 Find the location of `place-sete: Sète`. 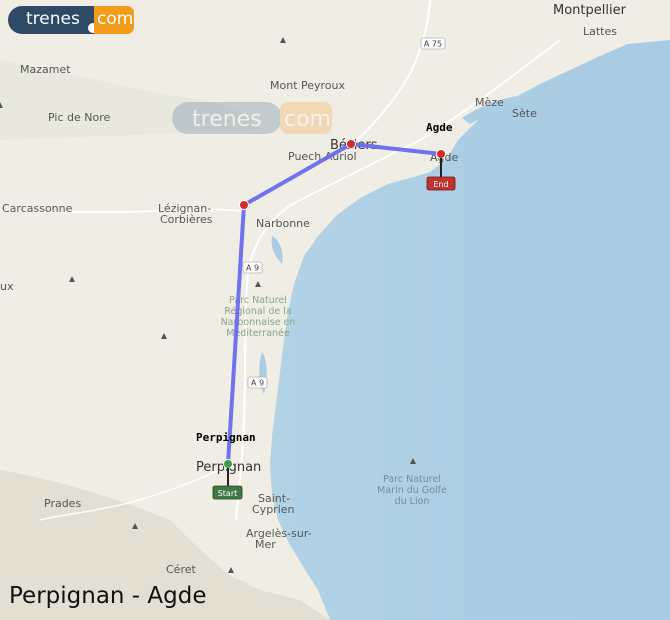

place-sete: Sète is located at coordinates (524, 113).